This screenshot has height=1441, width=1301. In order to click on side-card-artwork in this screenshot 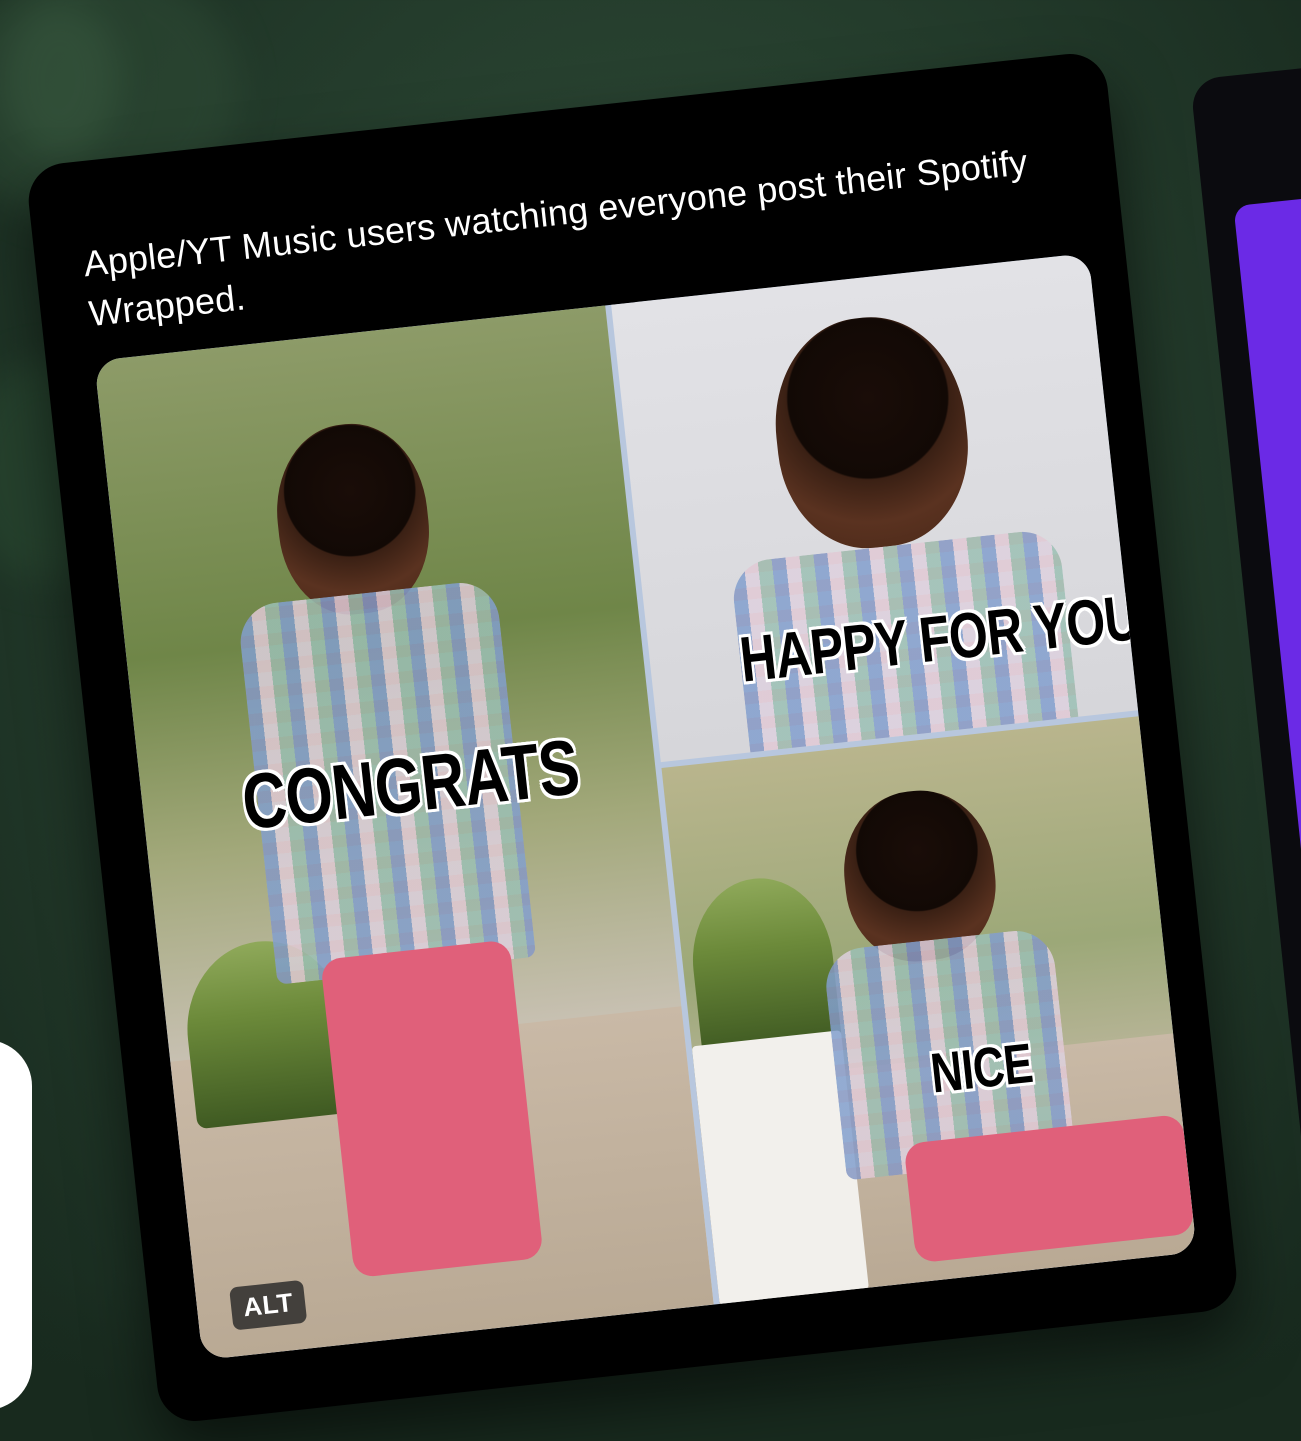, I will do `click(1267, 642)`.